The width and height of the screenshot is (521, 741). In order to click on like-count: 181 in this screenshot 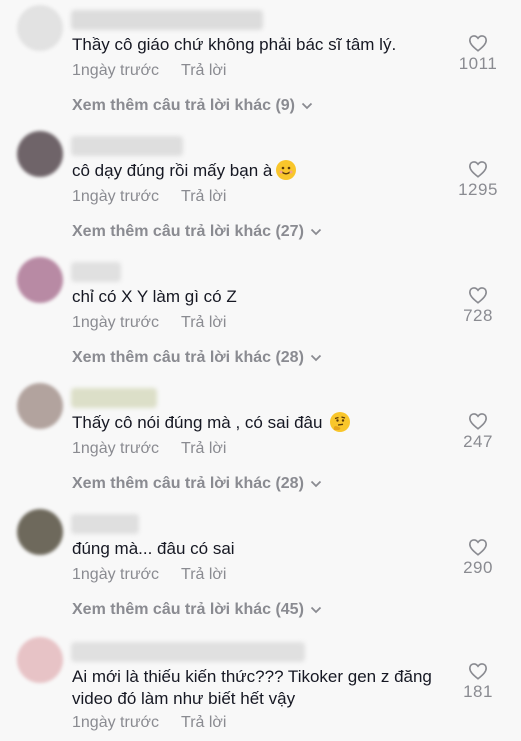, I will do `click(478, 691)`.